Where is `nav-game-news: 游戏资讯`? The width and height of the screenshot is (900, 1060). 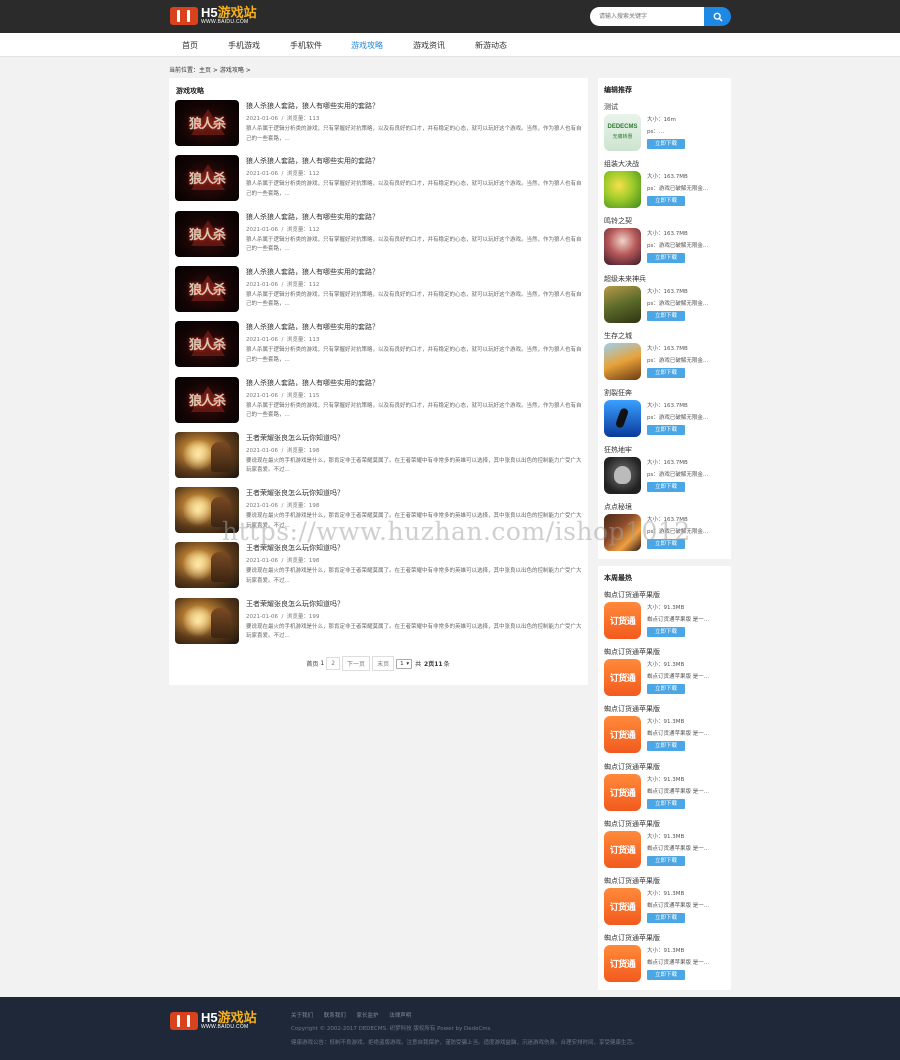 nav-game-news: 游戏资讯 is located at coordinates (429, 45).